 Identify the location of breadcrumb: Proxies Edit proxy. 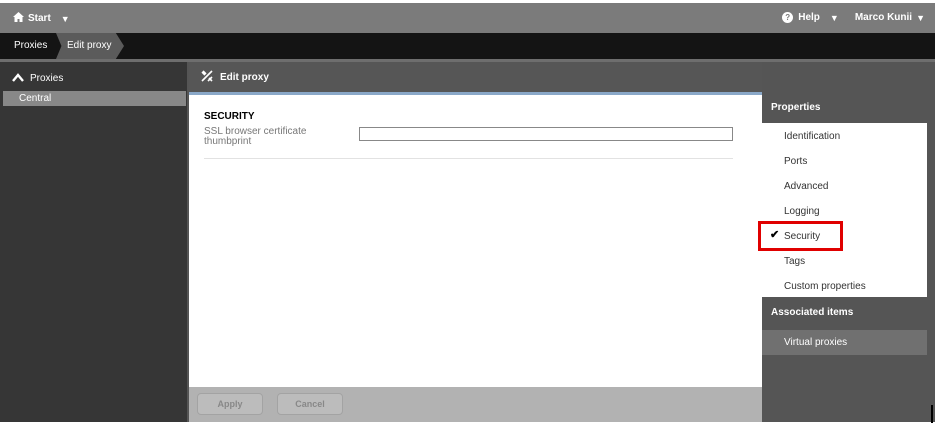
(467, 46).